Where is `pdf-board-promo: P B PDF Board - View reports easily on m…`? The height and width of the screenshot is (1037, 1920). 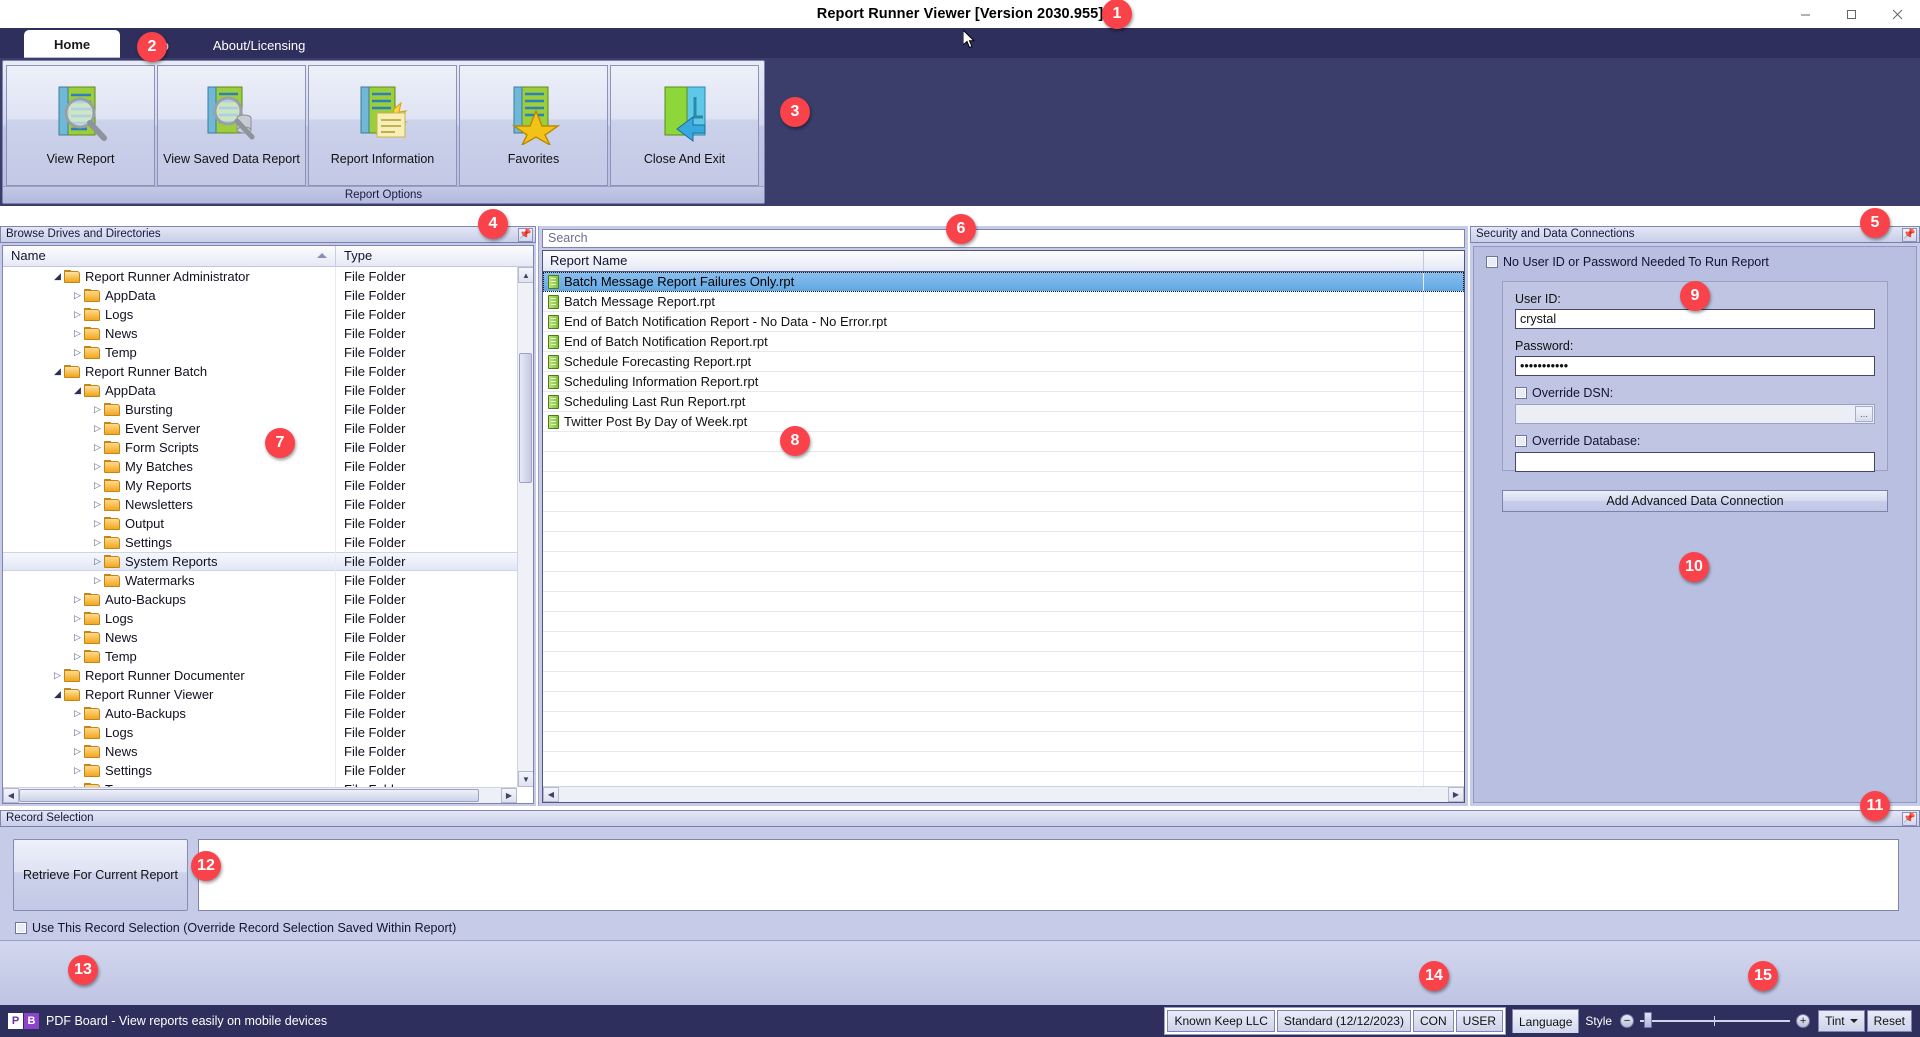 pdf-board-promo: P B PDF Board - View reports easily on m… is located at coordinates (167, 1021).